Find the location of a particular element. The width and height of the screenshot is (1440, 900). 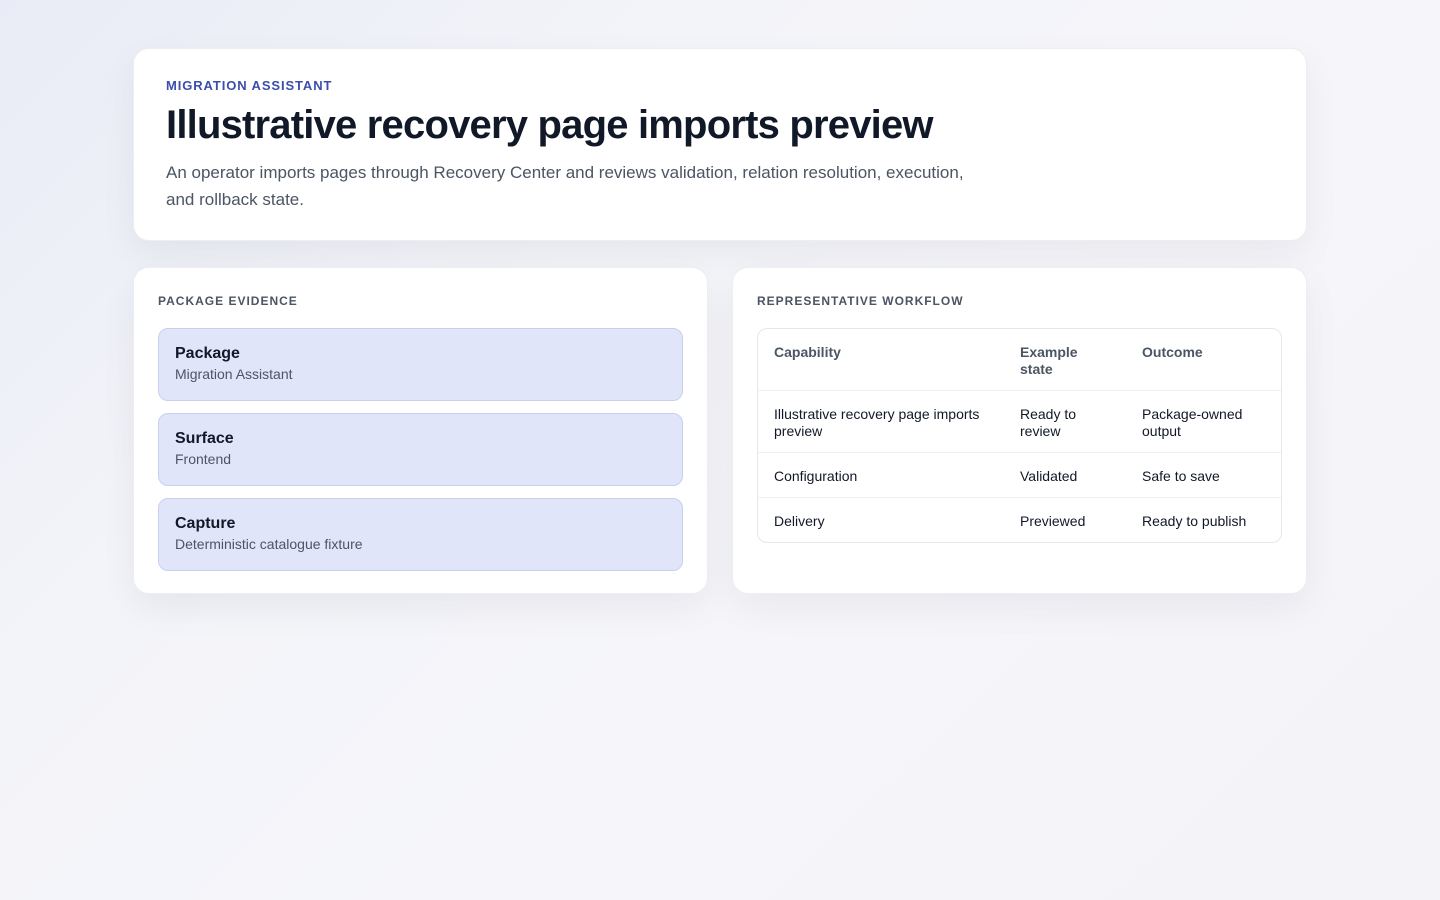

table-header-row: Capability Example state Outcome is located at coordinates (1019, 360).